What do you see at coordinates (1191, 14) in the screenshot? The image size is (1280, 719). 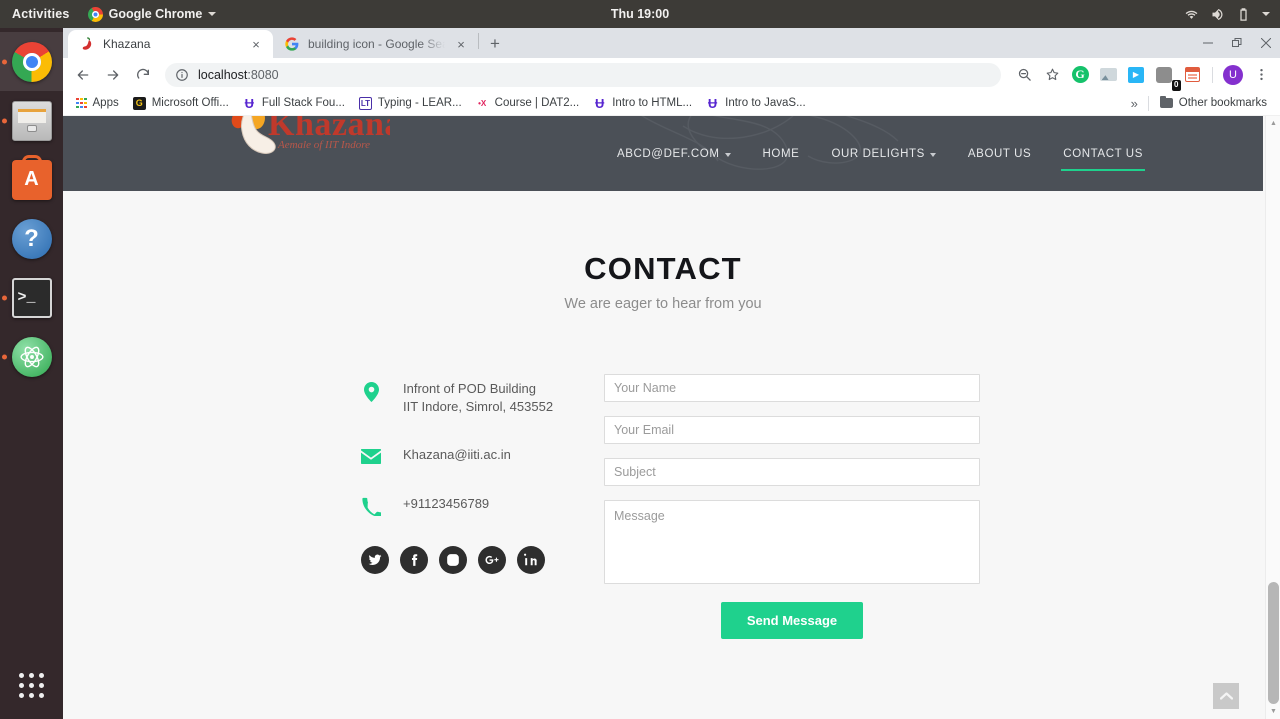 I see `wifi-icon` at bounding box center [1191, 14].